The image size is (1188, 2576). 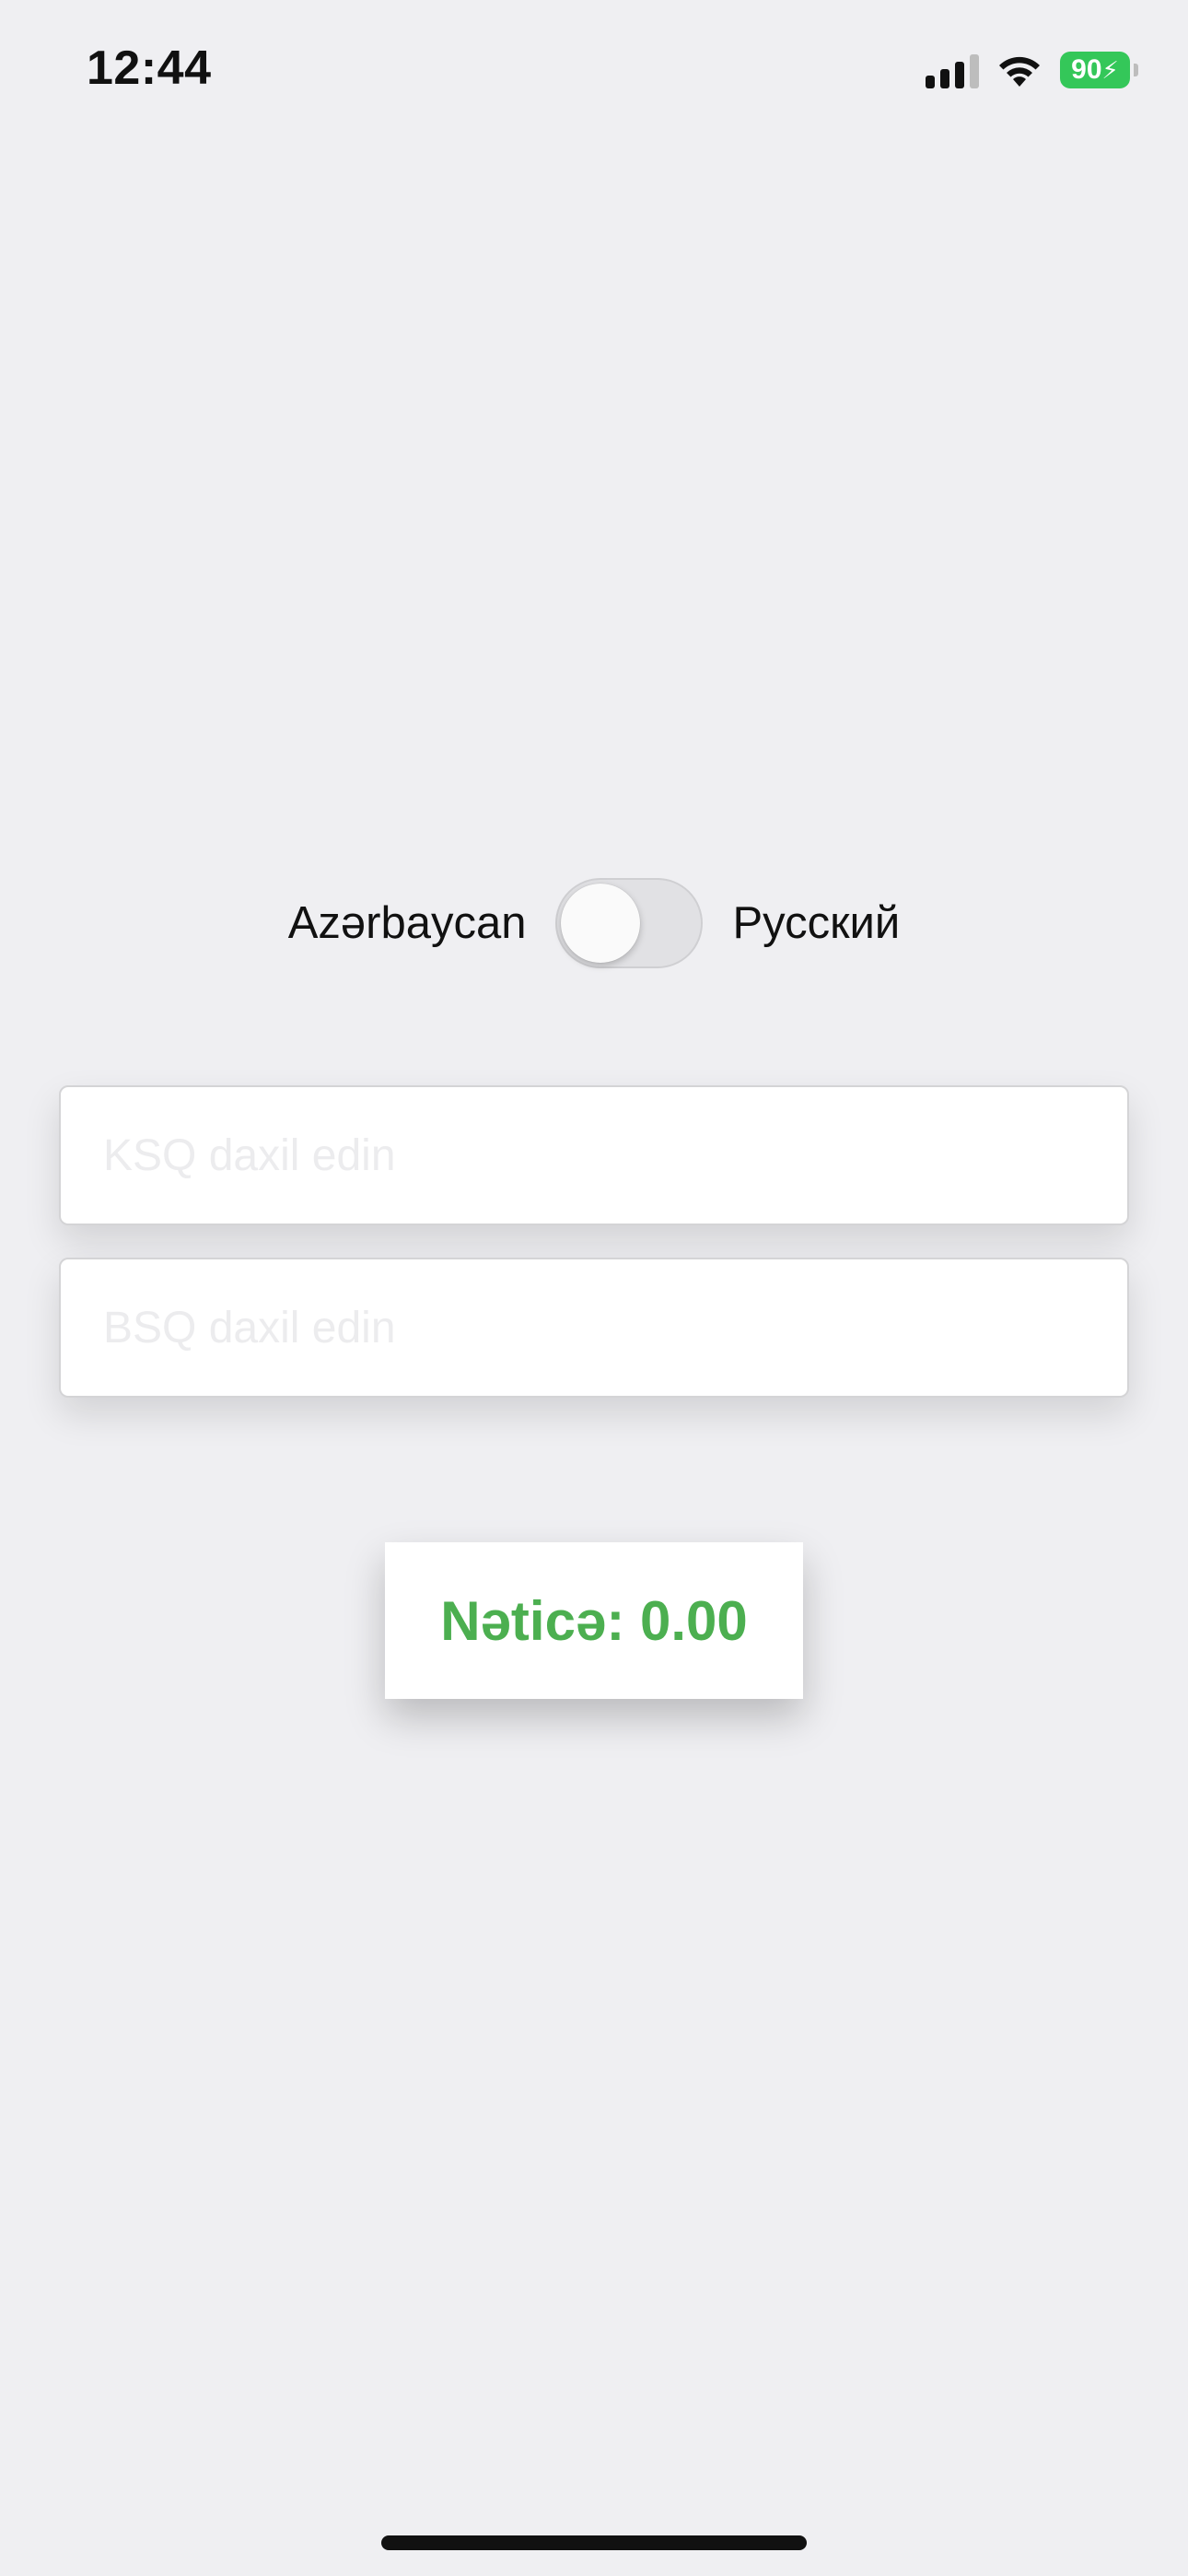 What do you see at coordinates (1019, 71) in the screenshot?
I see `wifi-icon` at bounding box center [1019, 71].